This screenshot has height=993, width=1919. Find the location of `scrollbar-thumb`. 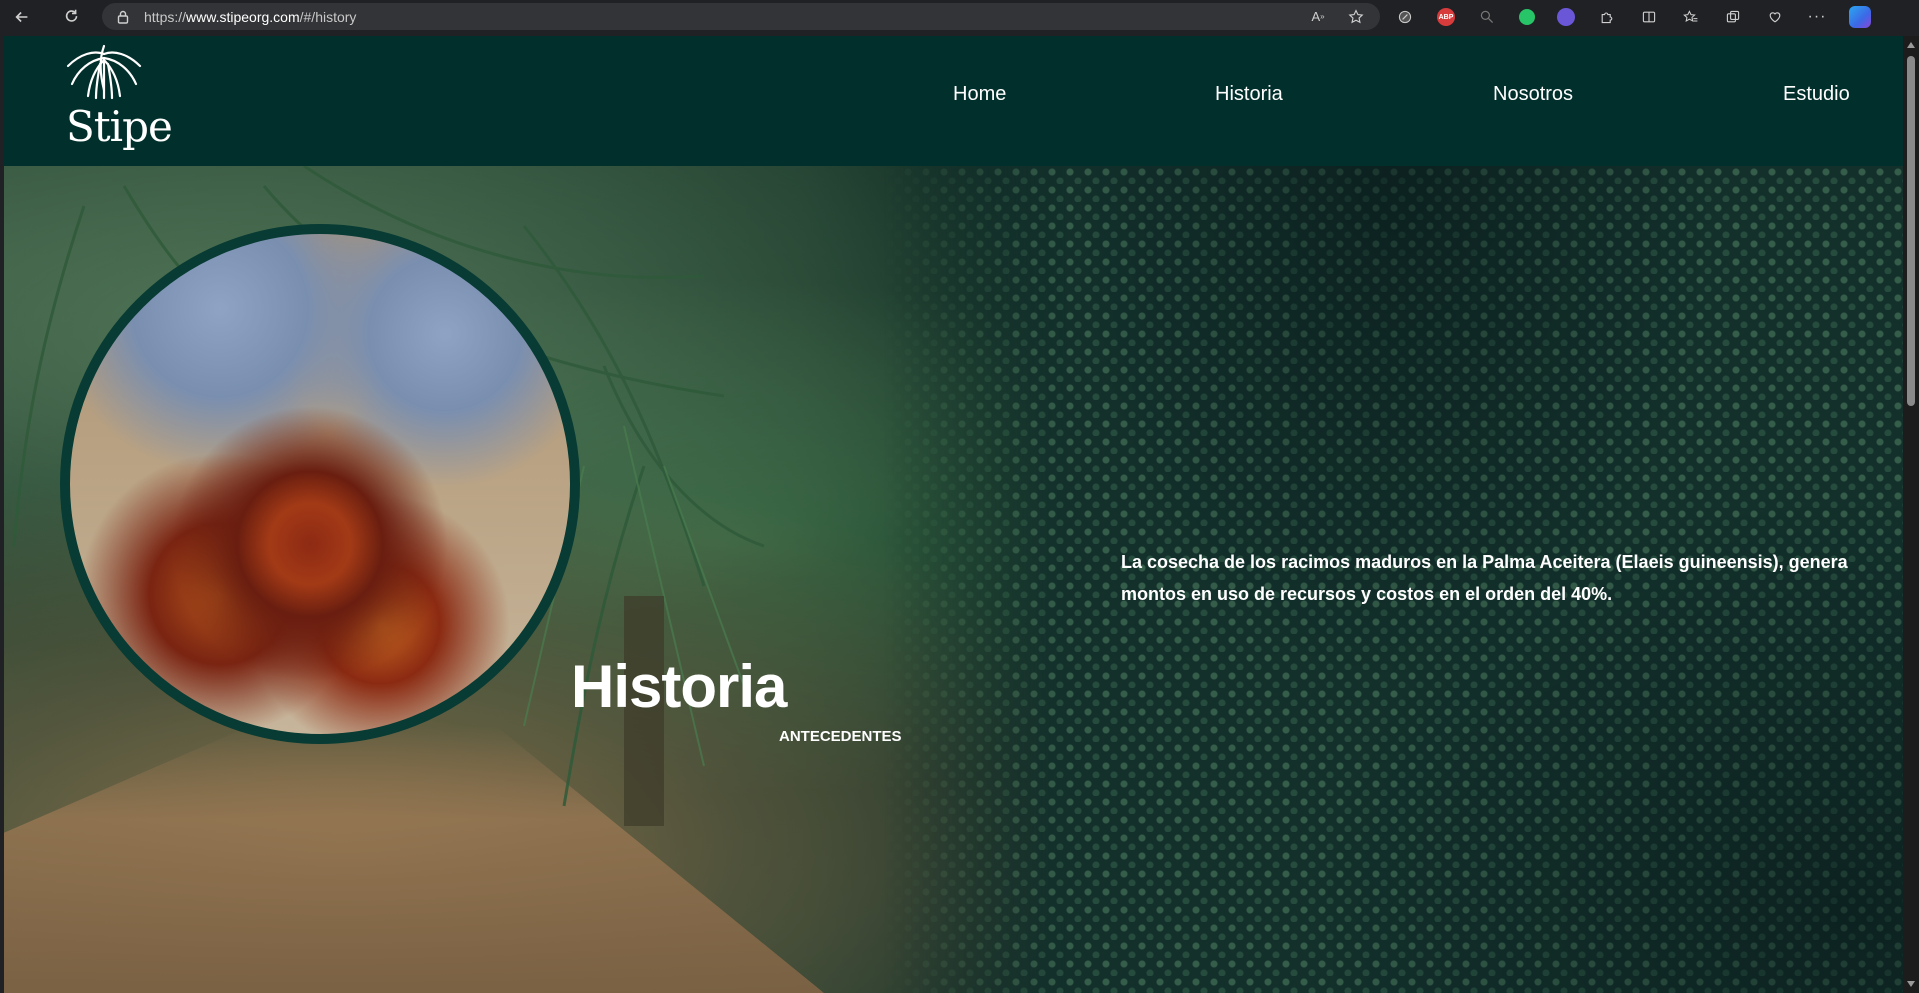

scrollbar-thumb is located at coordinates (1911, 231).